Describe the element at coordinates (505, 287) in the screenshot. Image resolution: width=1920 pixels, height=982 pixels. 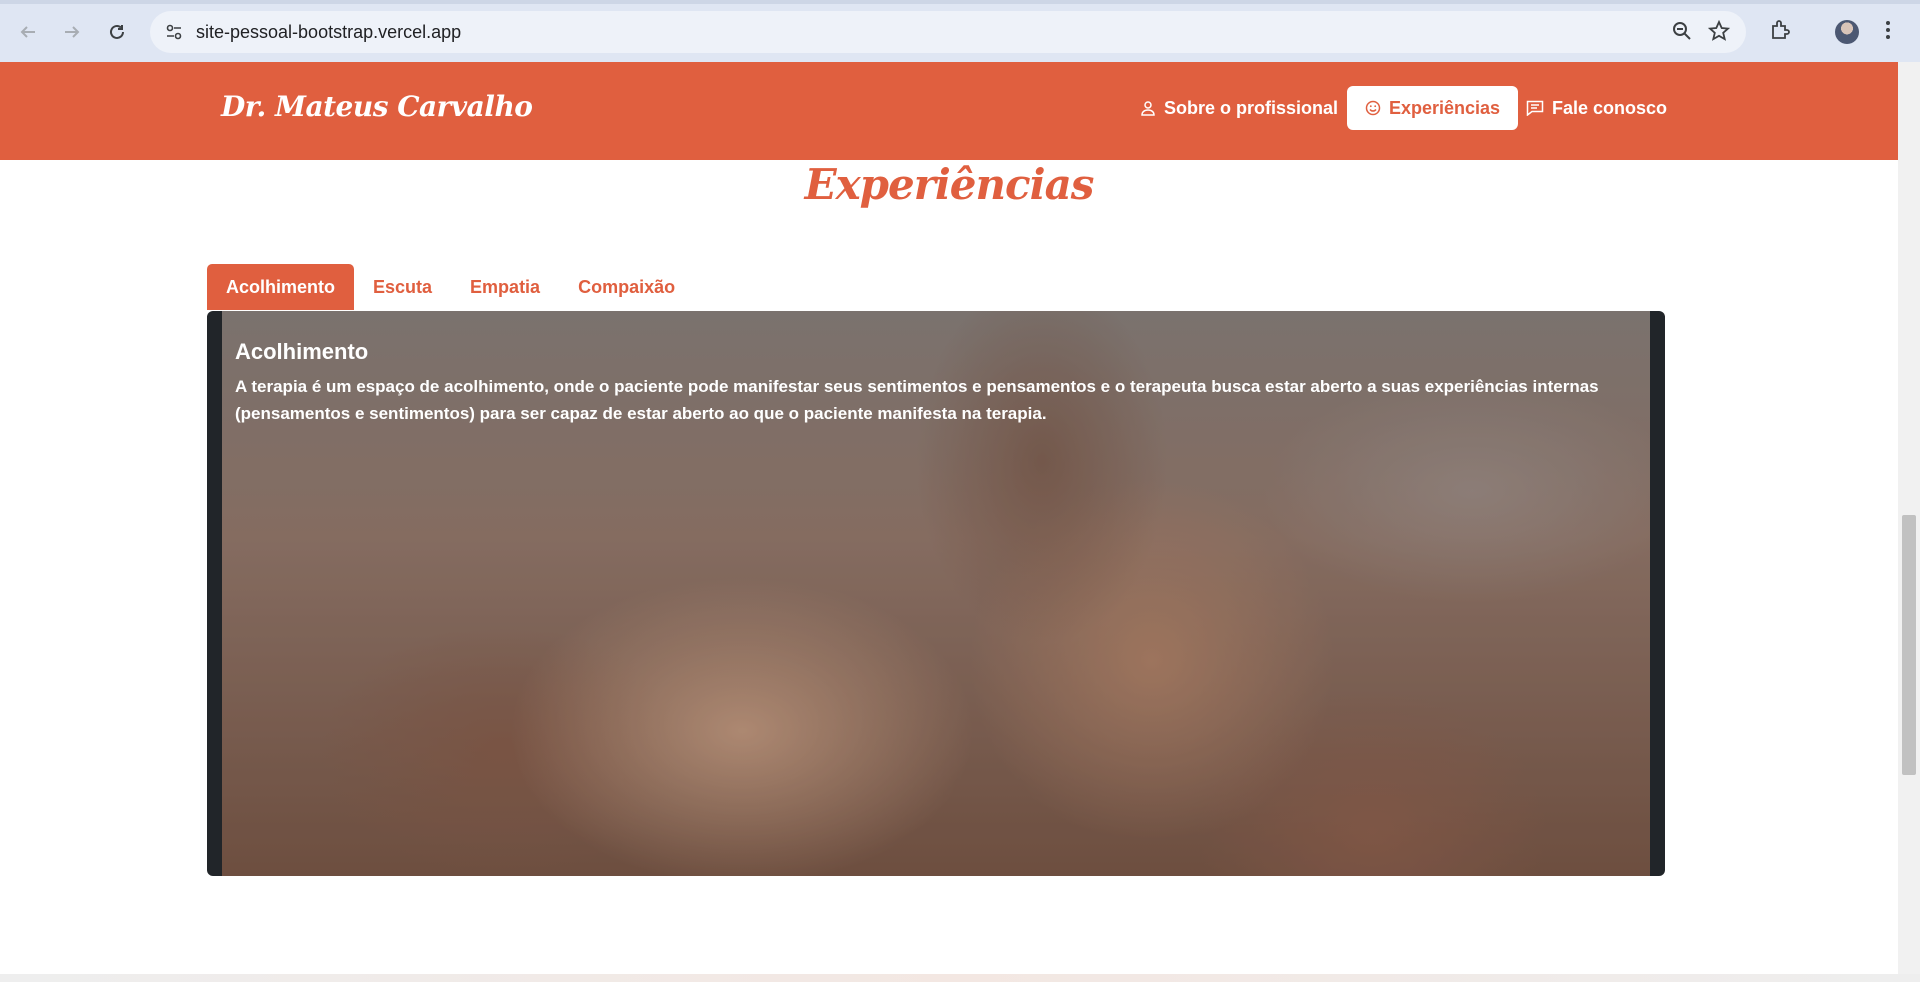
I see `tab-empatia: Empatia` at that location.